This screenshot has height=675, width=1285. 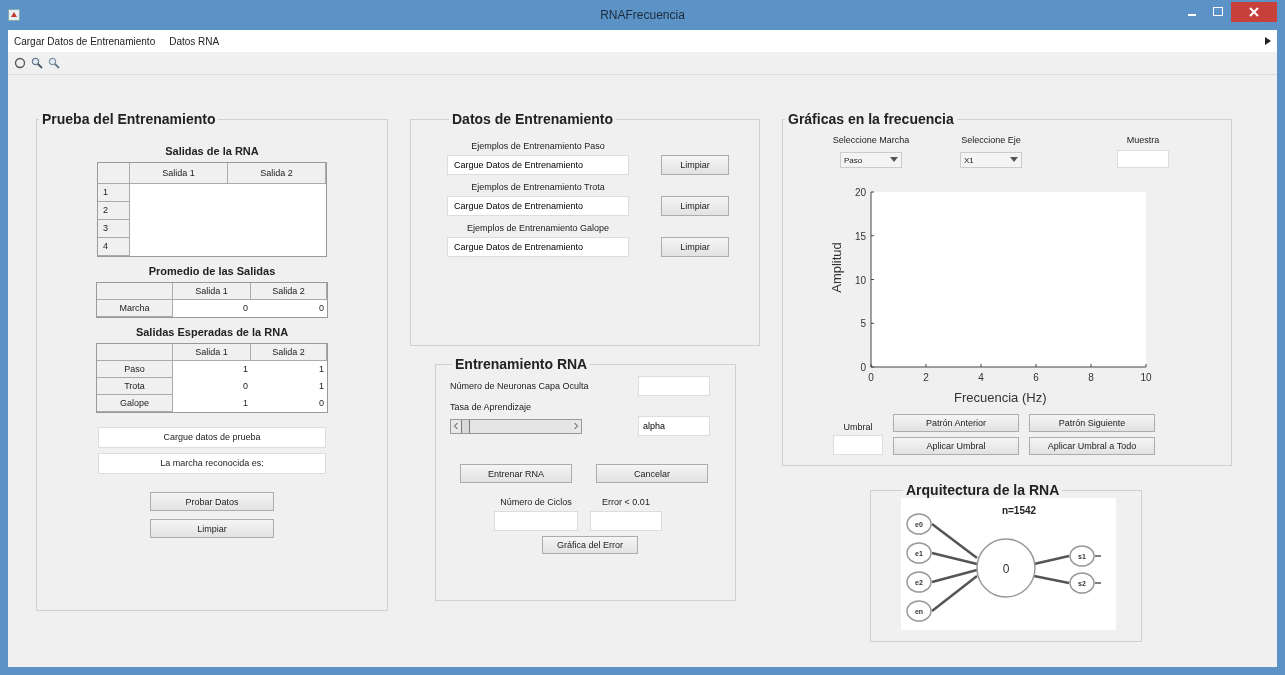 What do you see at coordinates (135, 308) in the screenshot?
I see `row-header: Marcha` at bounding box center [135, 308].